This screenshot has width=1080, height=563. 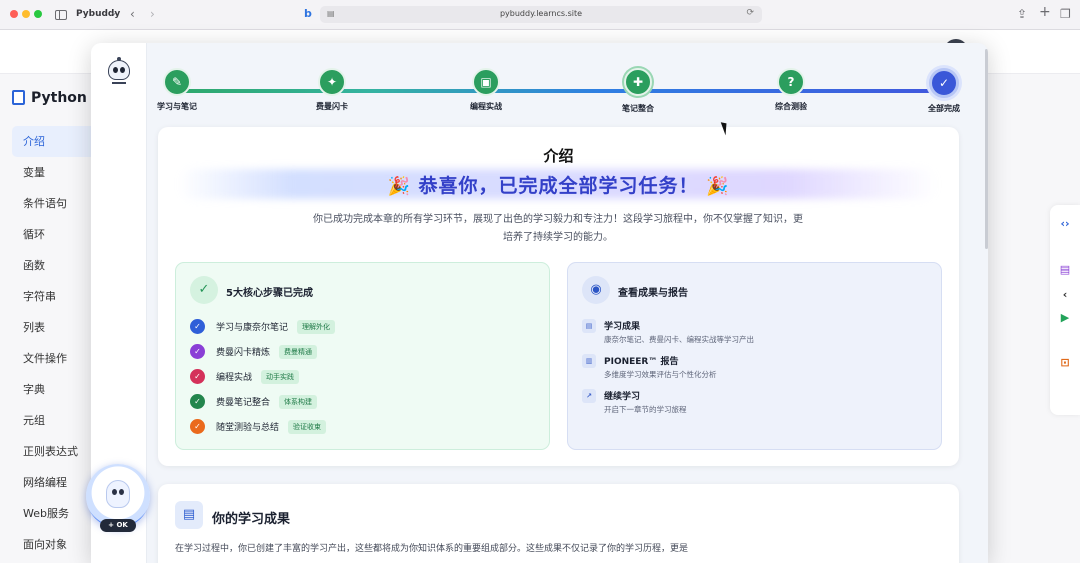 I want to click on step-5: ? 综合测验, so click(x=791, y=90).